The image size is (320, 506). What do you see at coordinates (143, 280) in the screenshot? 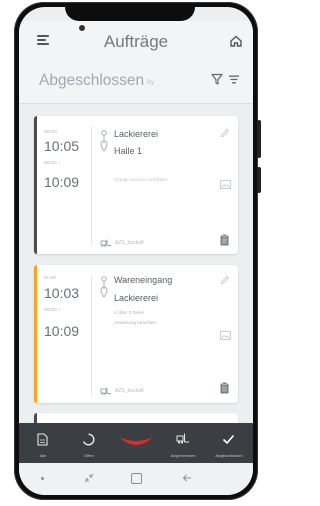
I see `pickup-location: Wareneingang` at bounding box center [143, 280].